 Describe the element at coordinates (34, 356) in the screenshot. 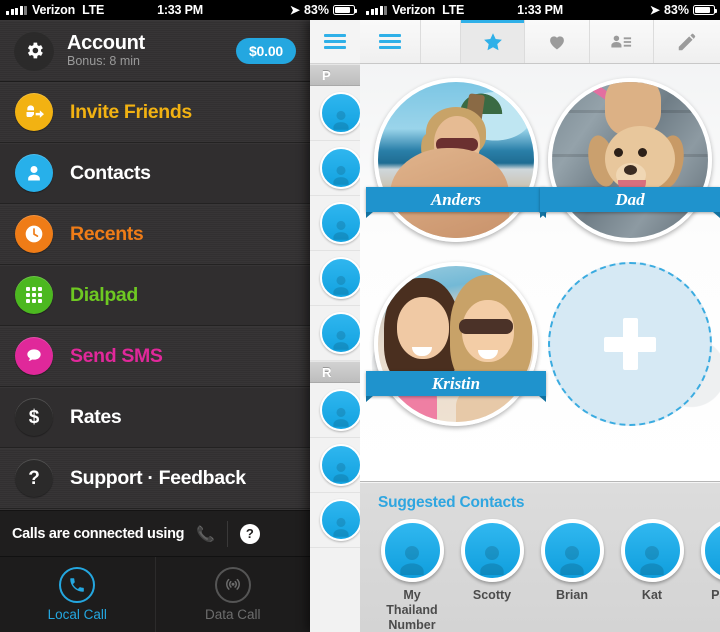

I see `chat-bubble-icon` at that location.